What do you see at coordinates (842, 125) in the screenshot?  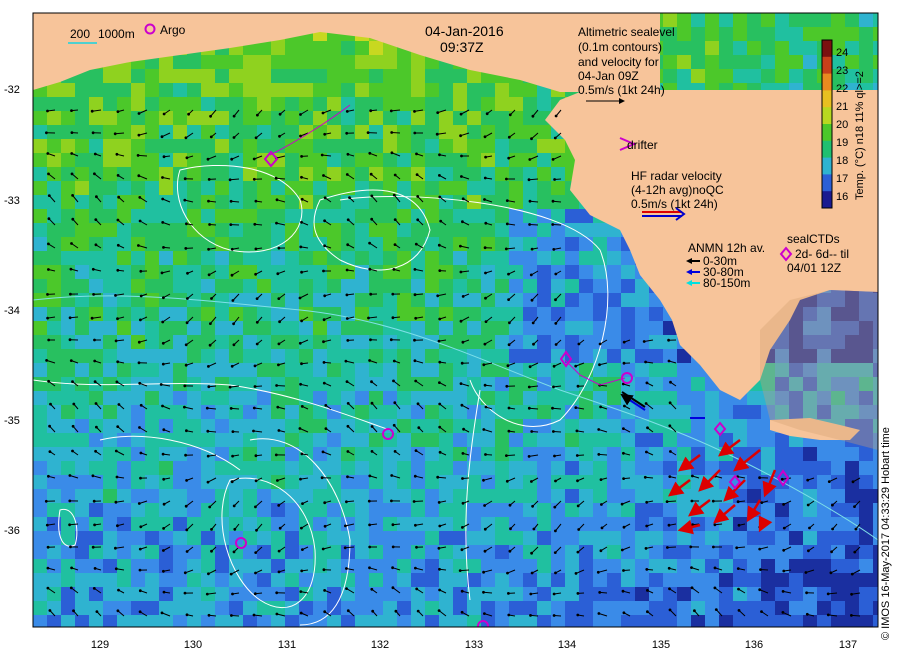 I see `cbar-tick: 20` at bounding box center [842, 125].